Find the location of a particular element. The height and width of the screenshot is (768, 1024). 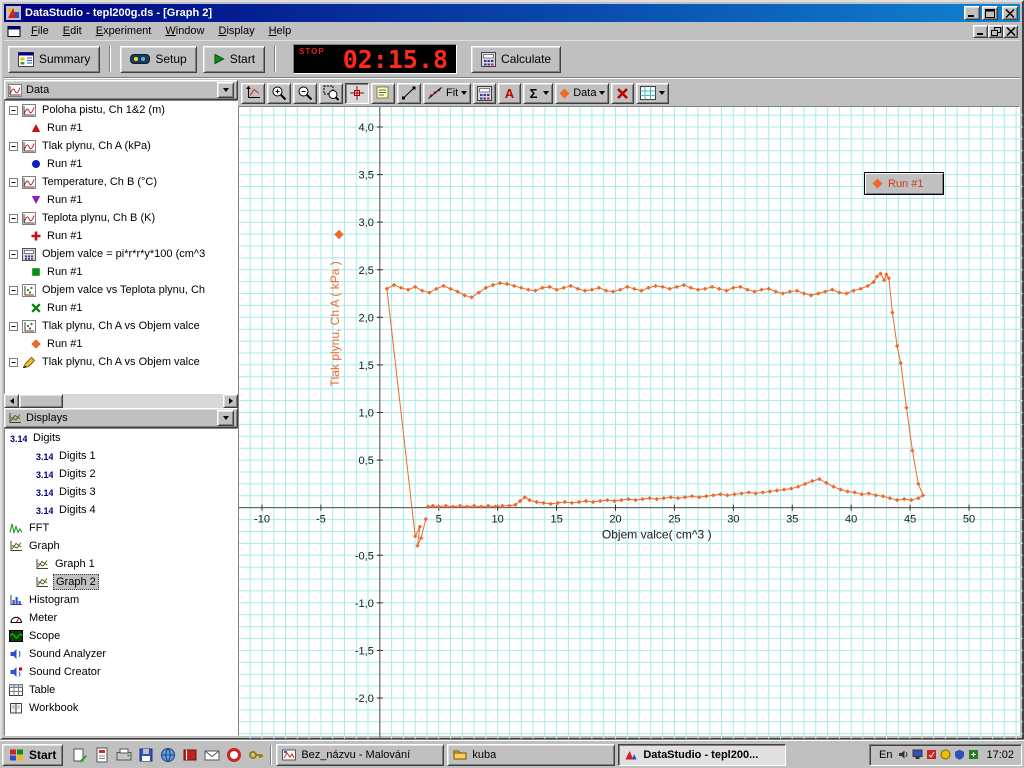

task-button: kuba is located at coordinates (531, 754).